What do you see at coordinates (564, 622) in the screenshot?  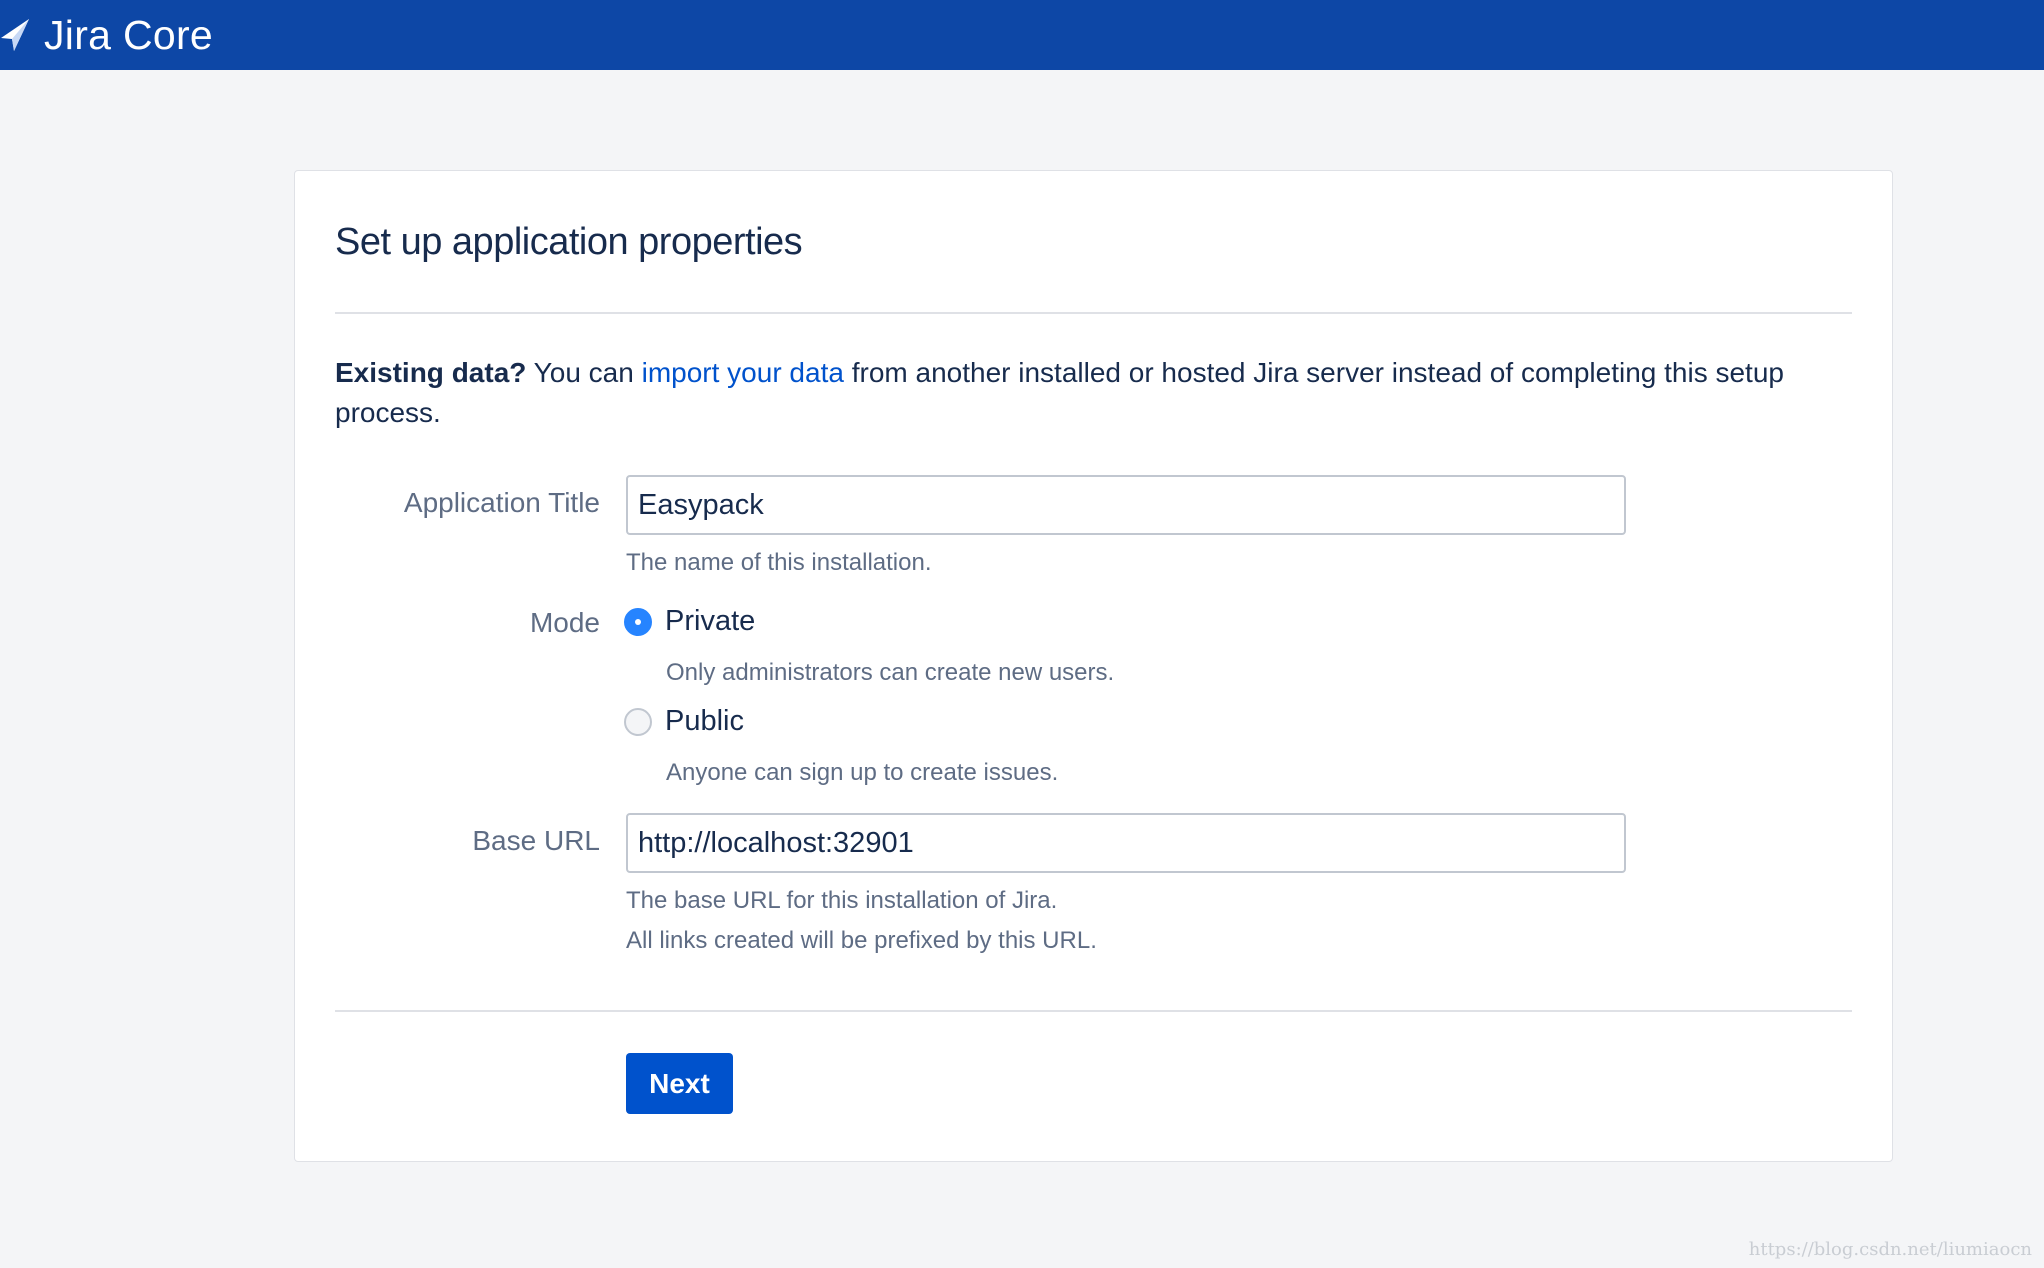 I see `mode-label: Mode` at bounding box center [564, 622].